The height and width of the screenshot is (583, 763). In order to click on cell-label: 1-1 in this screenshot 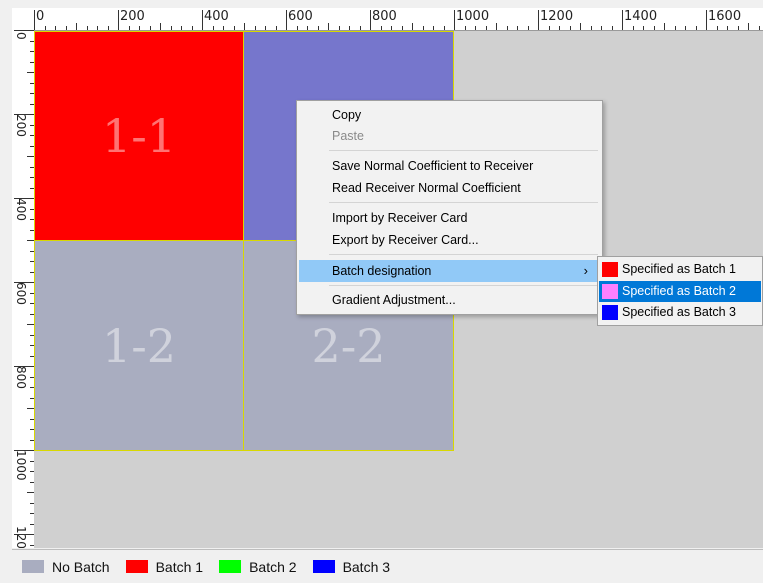, I will do `click(139, 136)`.